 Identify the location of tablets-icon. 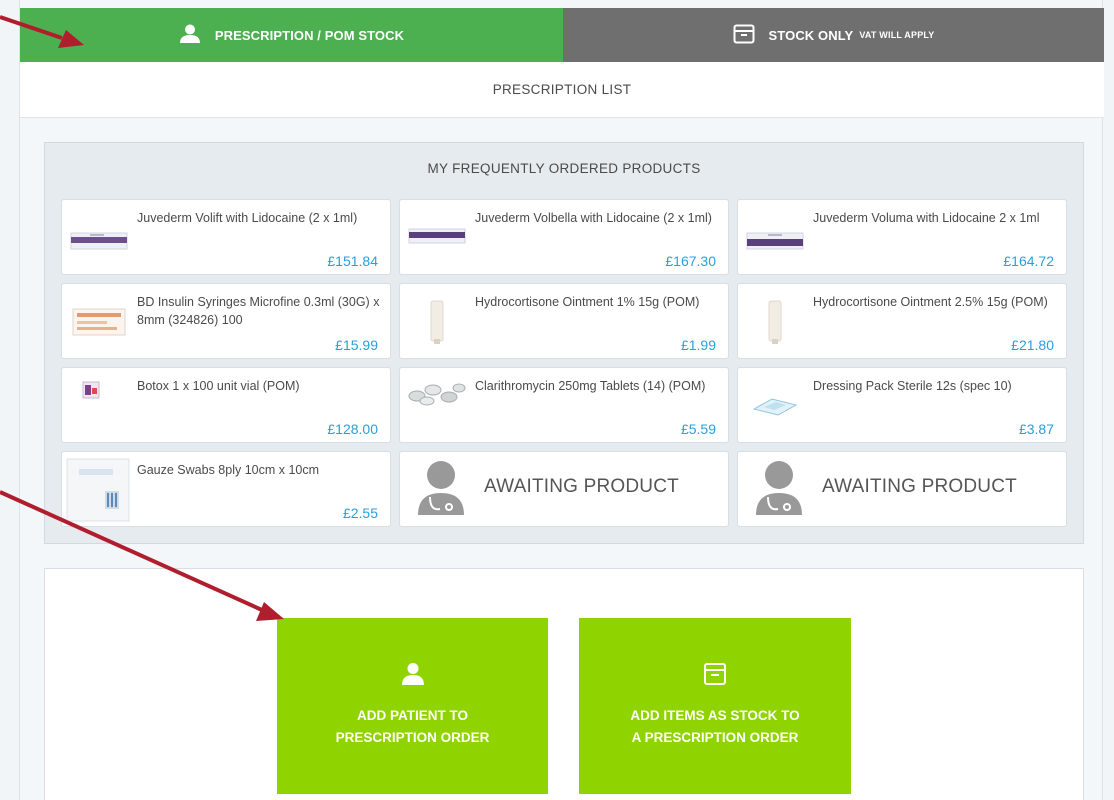
(437, 406).